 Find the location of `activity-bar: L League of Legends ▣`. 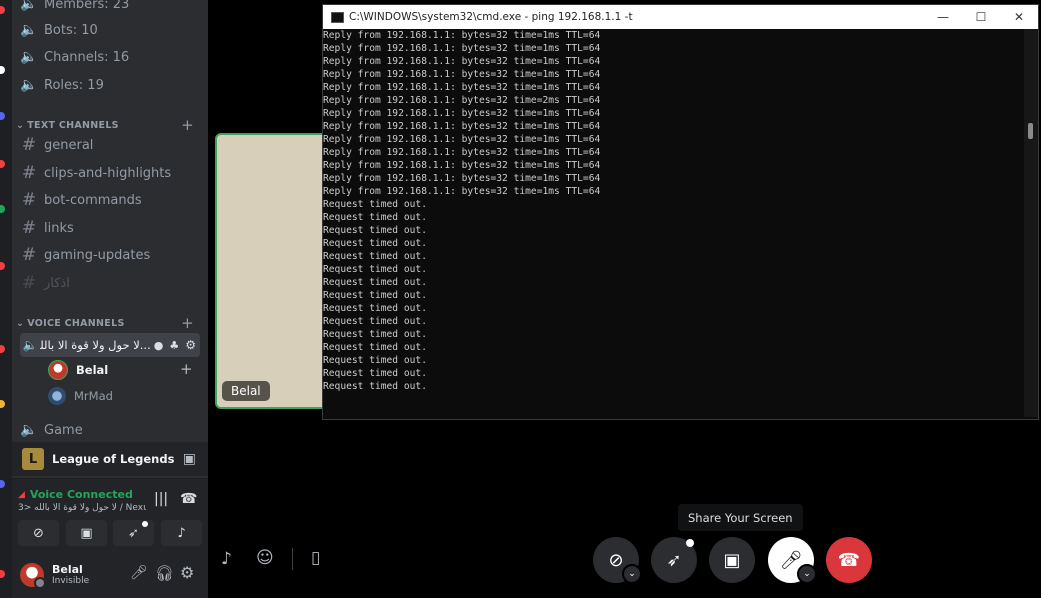

activity-bar: L League of Legends ▣ is located at coordinates (110, 459).